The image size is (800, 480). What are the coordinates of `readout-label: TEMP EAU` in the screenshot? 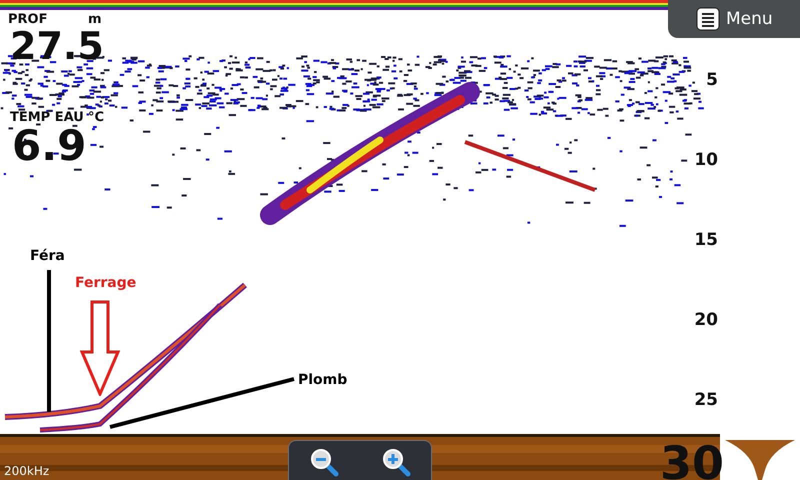 It's located at (47, 117).